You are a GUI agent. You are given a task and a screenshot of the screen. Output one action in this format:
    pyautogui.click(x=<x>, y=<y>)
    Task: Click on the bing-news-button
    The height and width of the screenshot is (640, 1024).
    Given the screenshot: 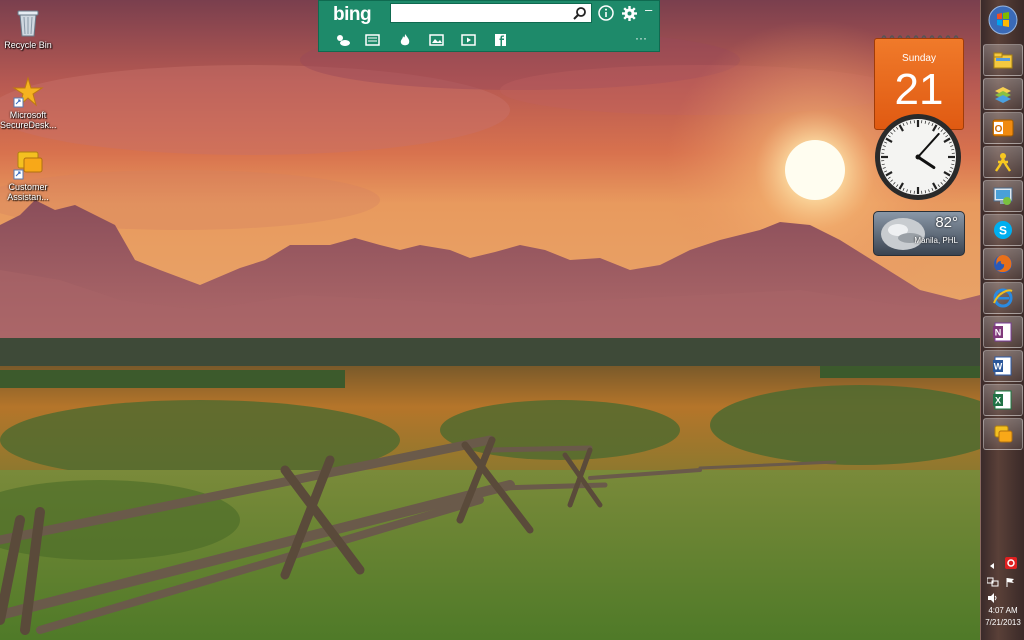 What is the action you would take?
    pyautogui.click(x=373, y=40)
    